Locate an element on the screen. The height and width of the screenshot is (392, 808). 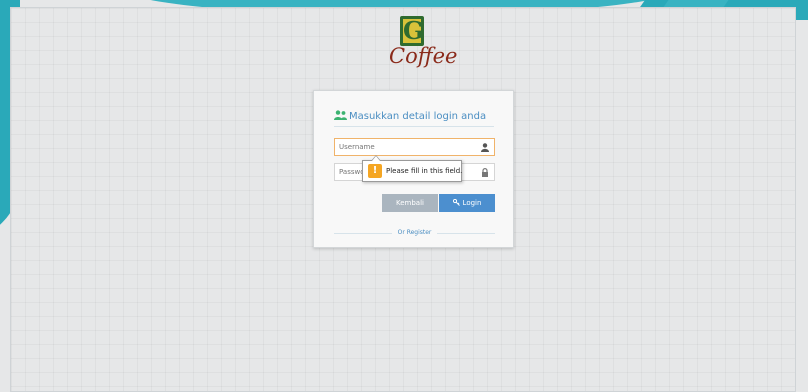
register-link: Or Register is located at coordinates (415, 232).